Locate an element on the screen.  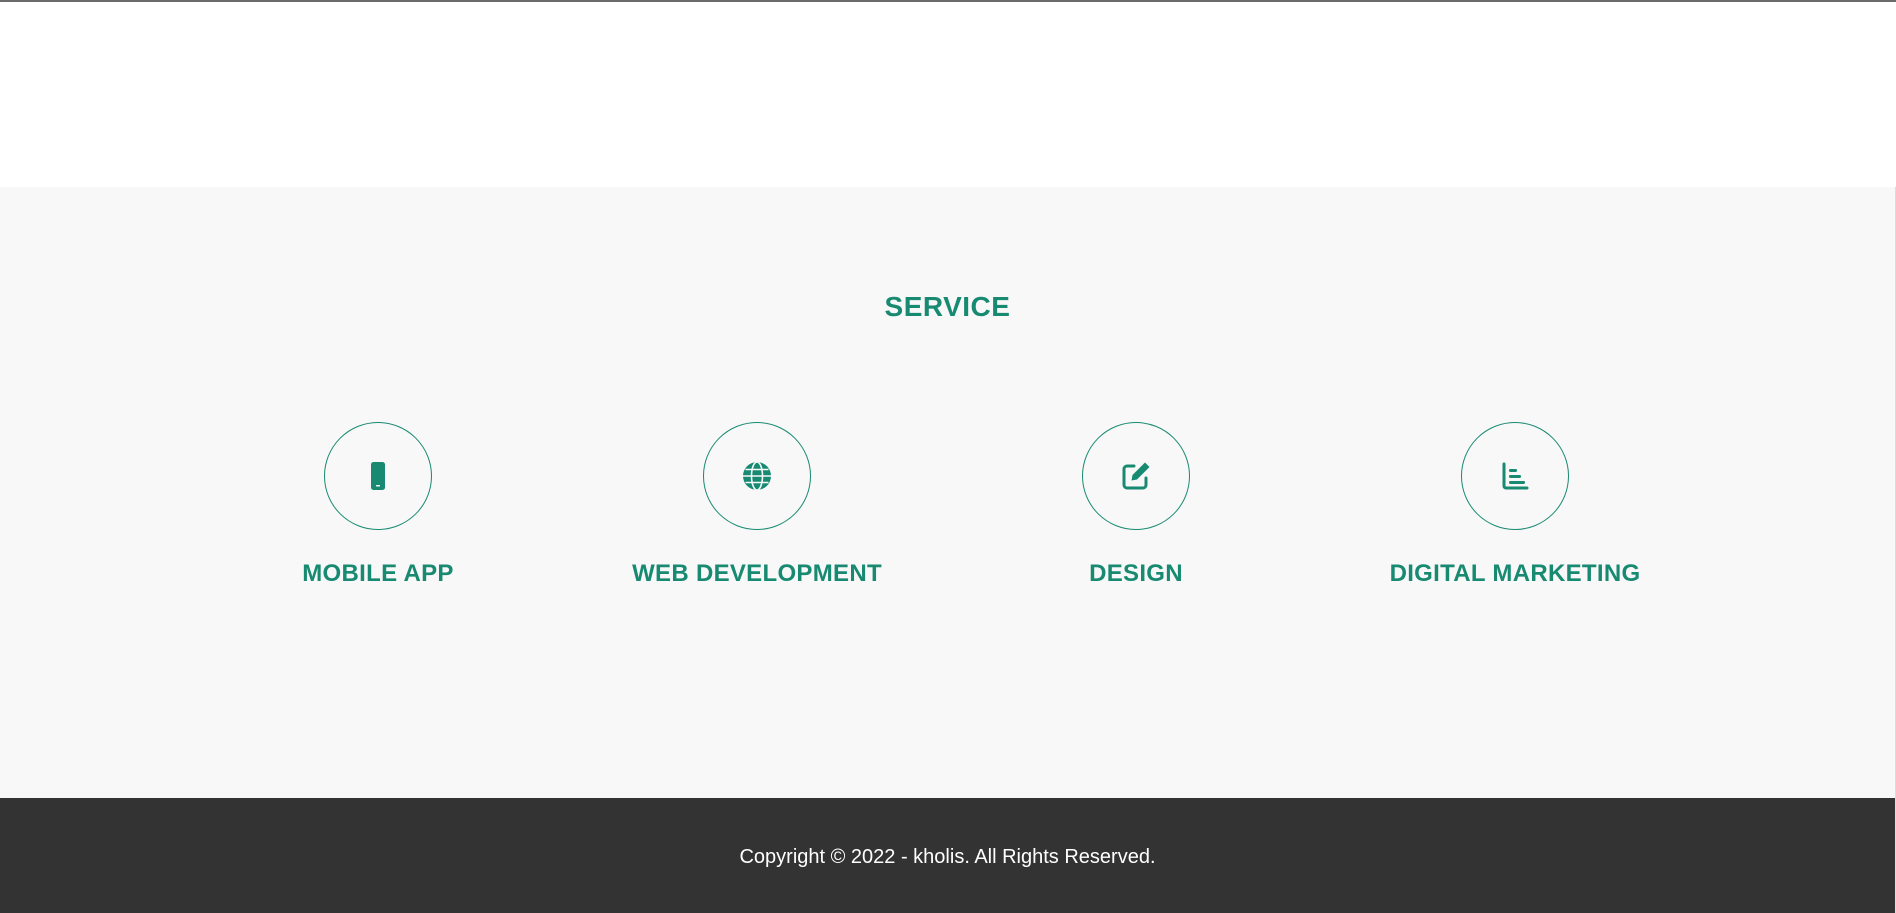
service-item-label: WEB DEVELOPMENT is located at coordinates (757, 573).